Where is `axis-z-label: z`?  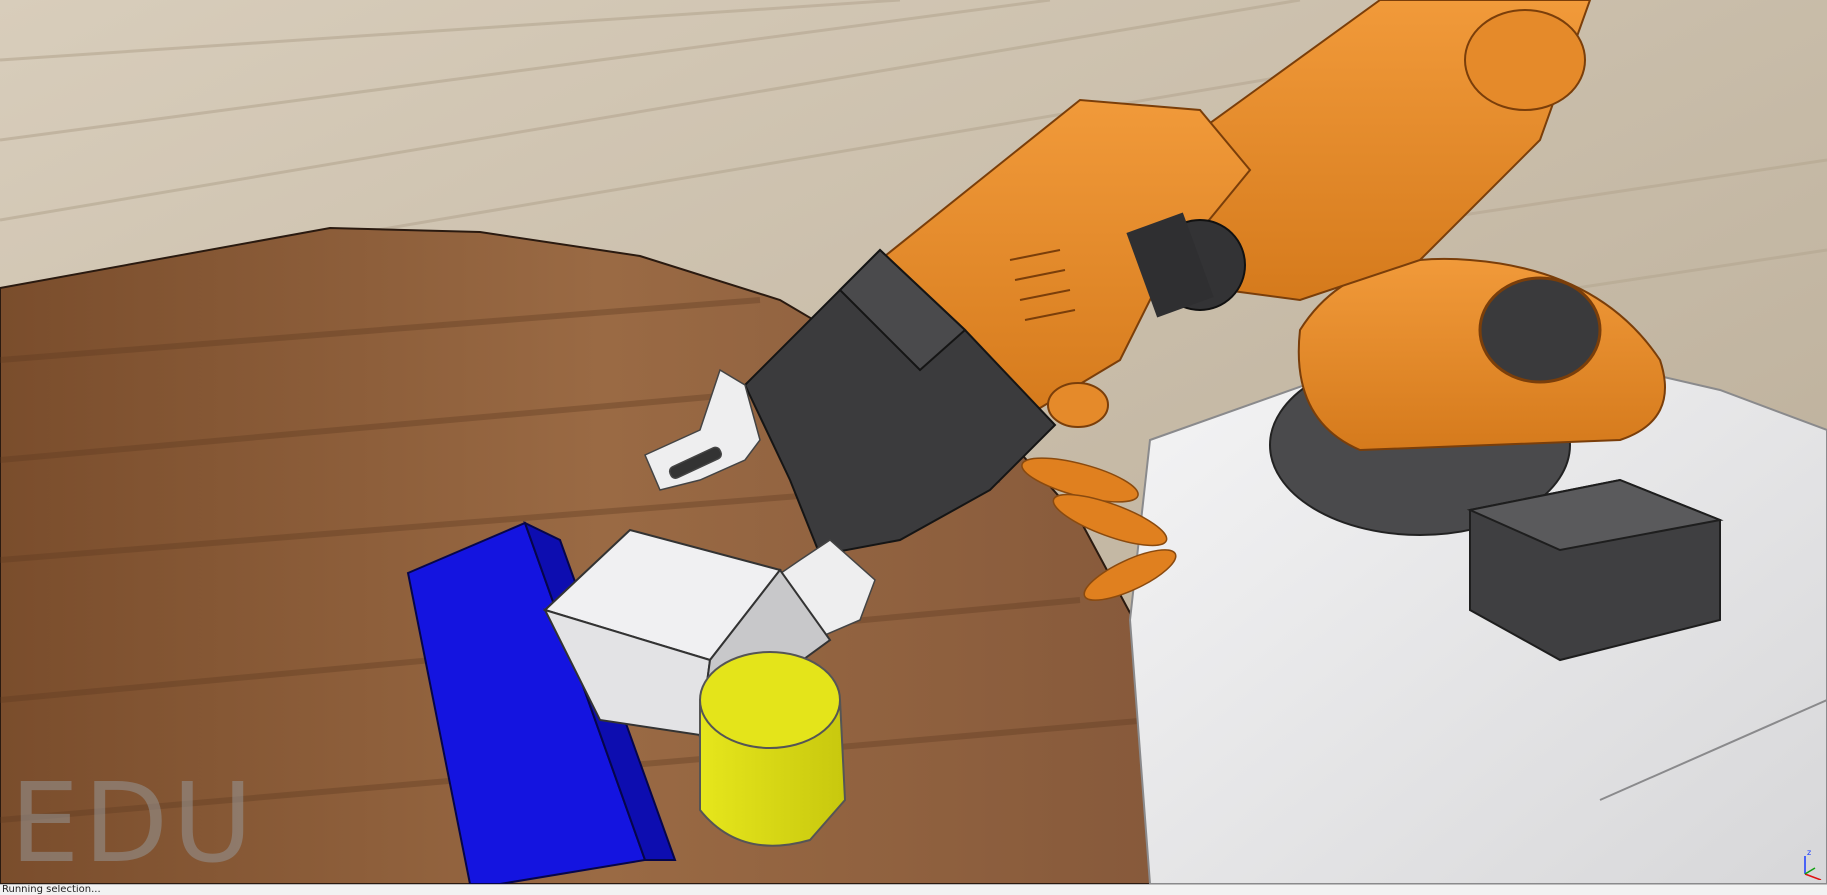 axis-z-label: z is located at coordinates (1809, 852).